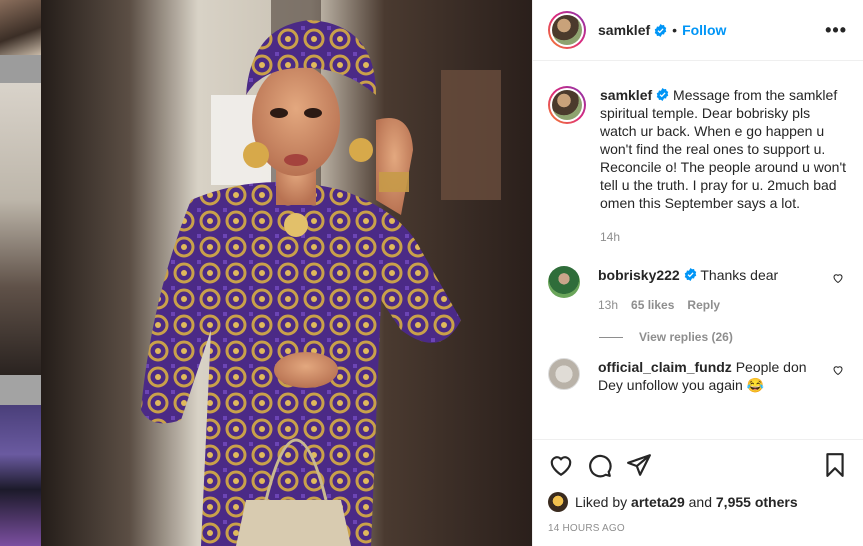 The image size is (863, 546). I want to click on comment-likes-count: 65 likes, so click(652, 305).